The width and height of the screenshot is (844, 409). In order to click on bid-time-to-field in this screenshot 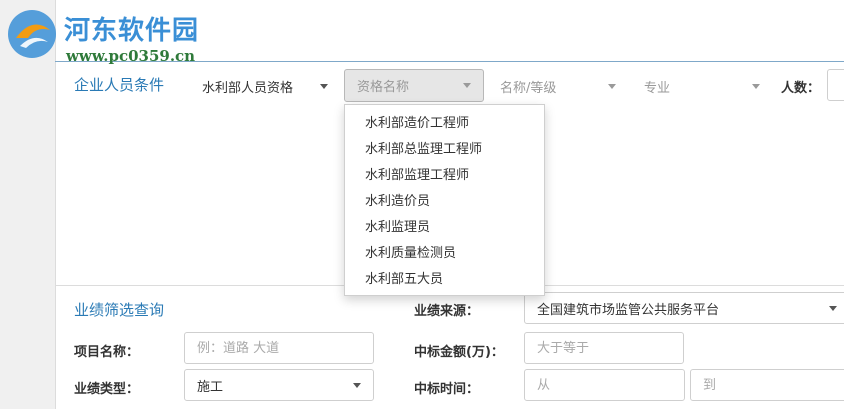, I will do `click(767, 385)`.